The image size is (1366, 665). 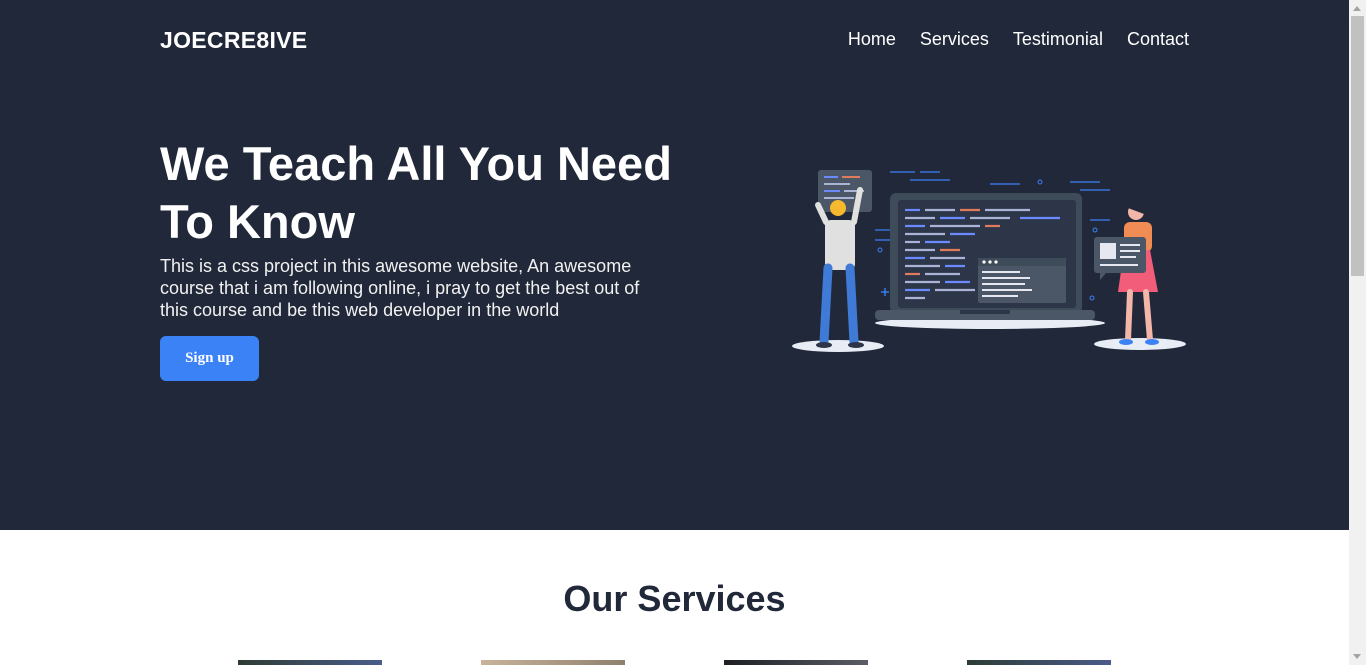 I want to click on nav-link-home: Home, so click(x=872, y=39).